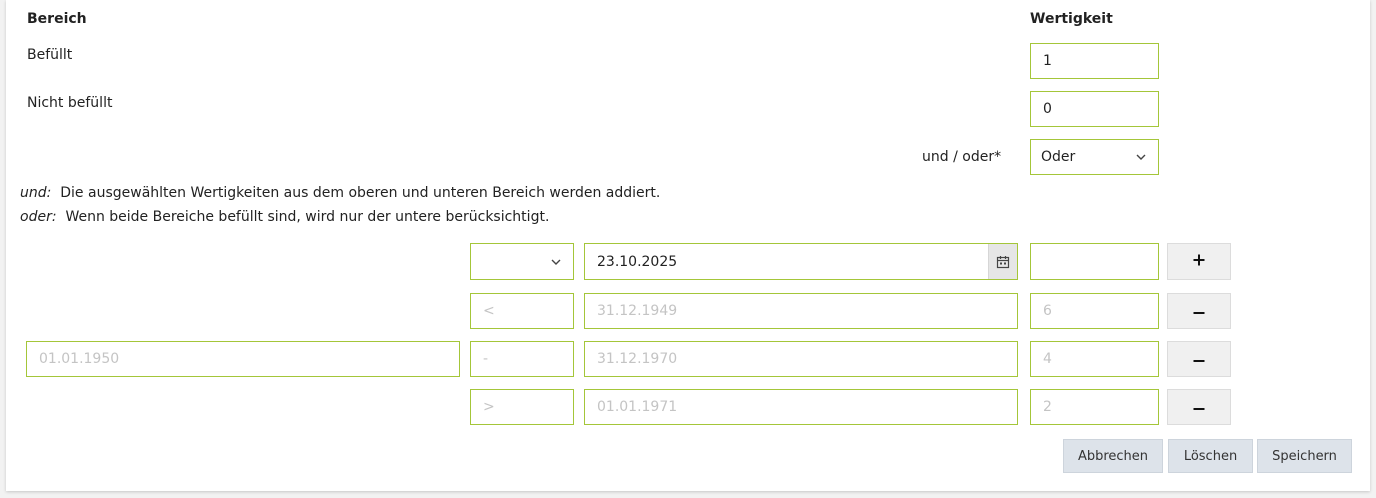 The width and height of the screenshot is (1376, 498). What do you see at coordinates (962, 157) in the screenshot?
I see `und-oder-label: und / oder*` at bounding box center [962, 157].